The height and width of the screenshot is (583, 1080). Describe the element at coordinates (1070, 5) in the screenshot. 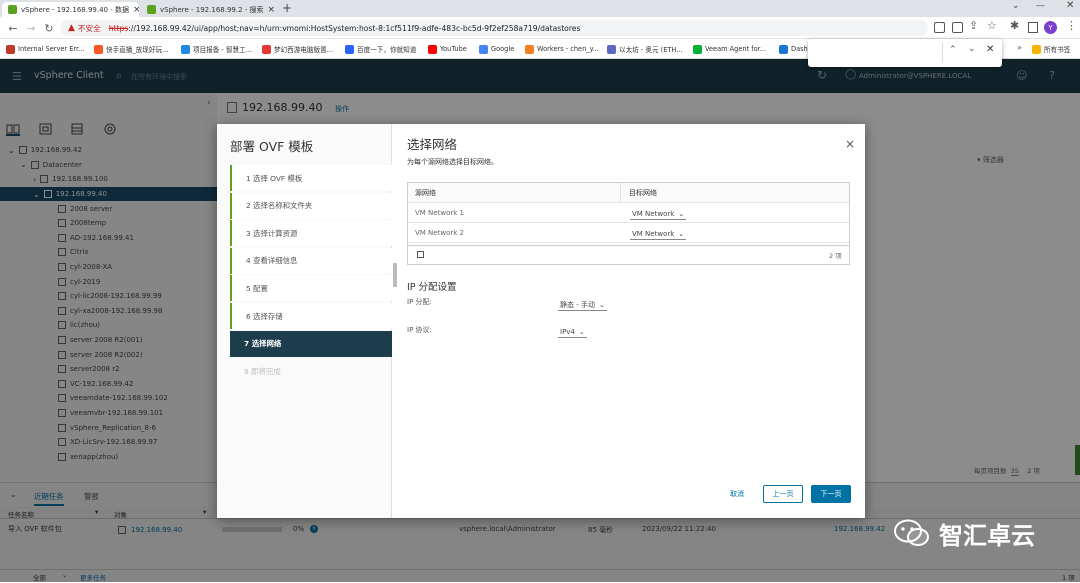

I see `window-close-icon: ✕` at that location.